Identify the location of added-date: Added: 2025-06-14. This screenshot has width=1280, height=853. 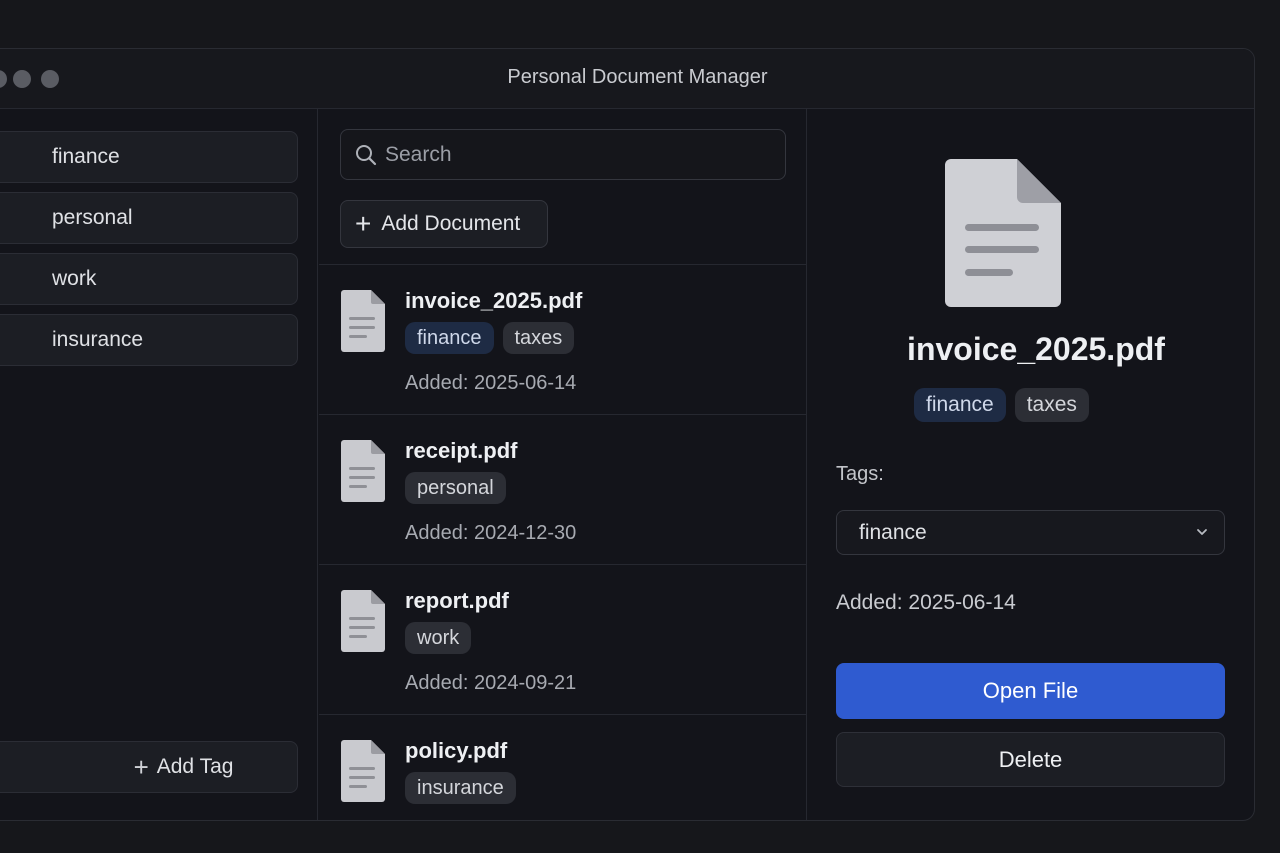
(926, 602).